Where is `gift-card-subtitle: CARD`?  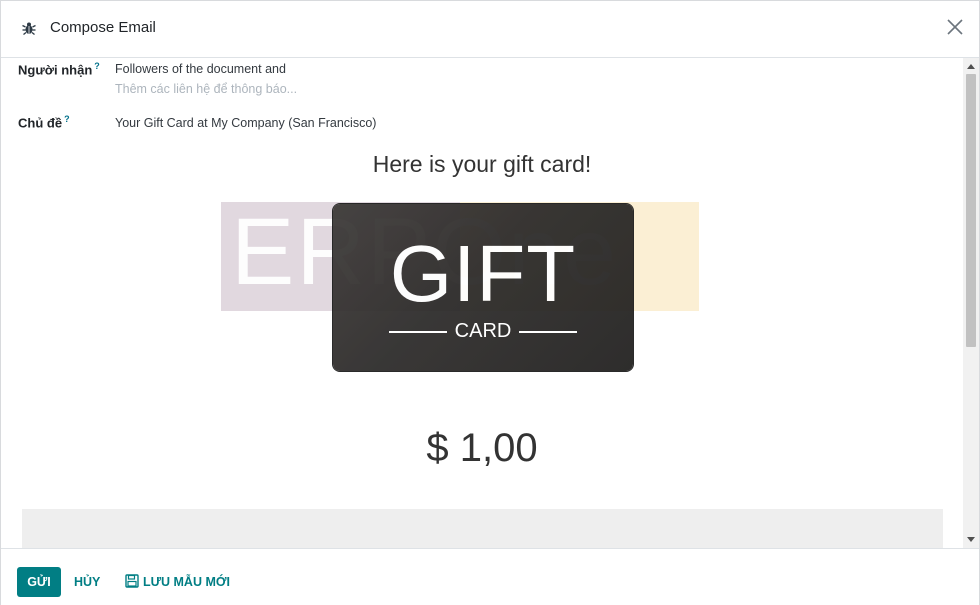
gift-card-subtitle: CARD is located at coordinates (483, 331).